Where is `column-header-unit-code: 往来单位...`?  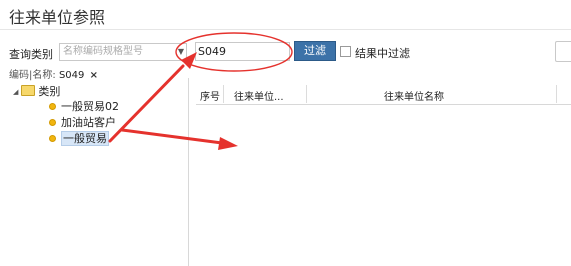
column-header-unit-code: 往来单位... is located at coordinates (259, 95).